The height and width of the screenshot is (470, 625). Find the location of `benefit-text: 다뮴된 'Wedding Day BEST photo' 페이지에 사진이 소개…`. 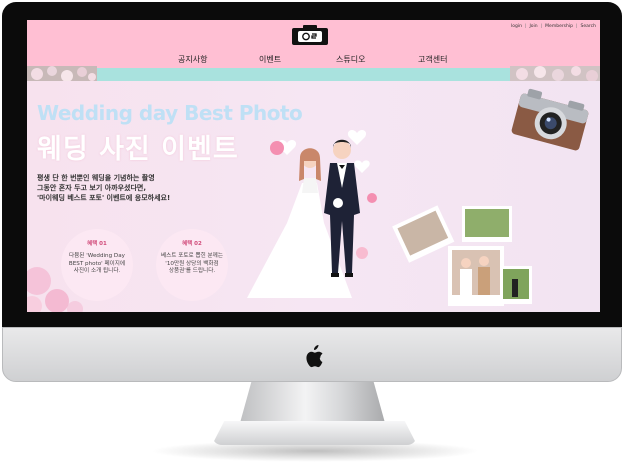

benefit-text: 다뮴된 'Wedding Day BEST photo' 페이지에 사진이 소개… is located at coordinates (97, 264).